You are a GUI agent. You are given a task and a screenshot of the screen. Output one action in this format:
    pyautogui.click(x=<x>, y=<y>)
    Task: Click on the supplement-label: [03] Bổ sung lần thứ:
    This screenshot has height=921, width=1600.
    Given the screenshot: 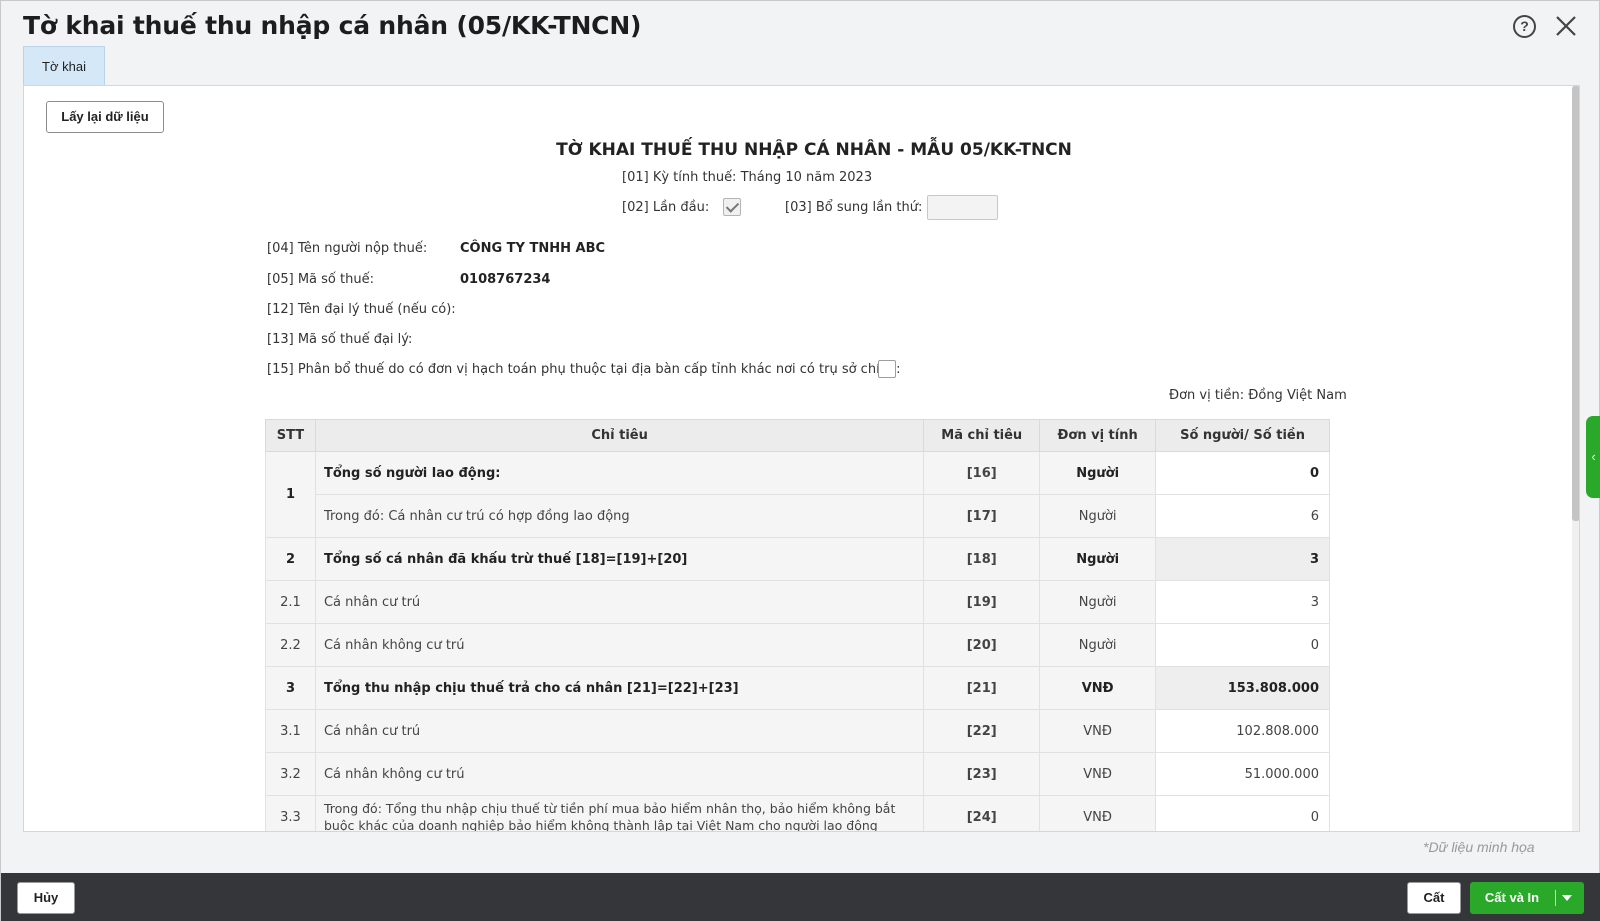 What is the action you would take?
    pyautogui.click(x=854, y=207)
    